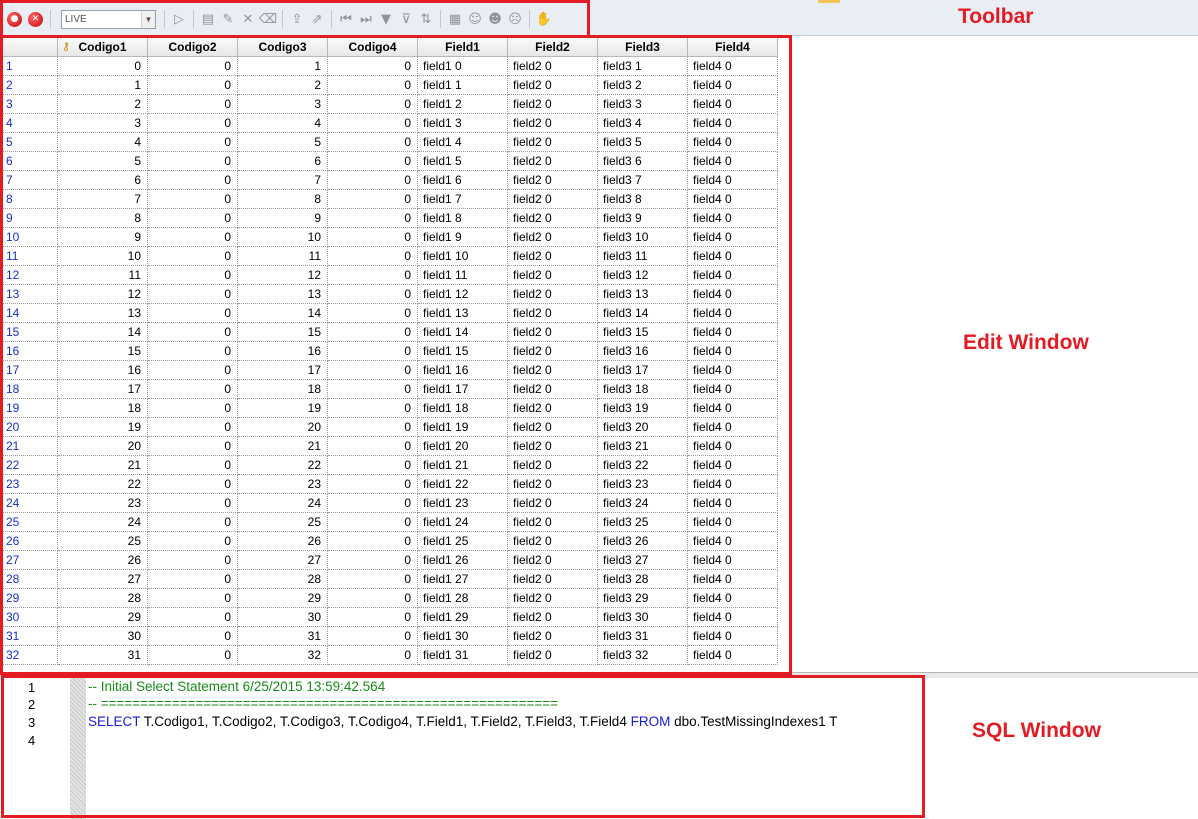  Describe the element at coordinates (283, 161) in the screenshot. I see `table-cell: 6` at that location.